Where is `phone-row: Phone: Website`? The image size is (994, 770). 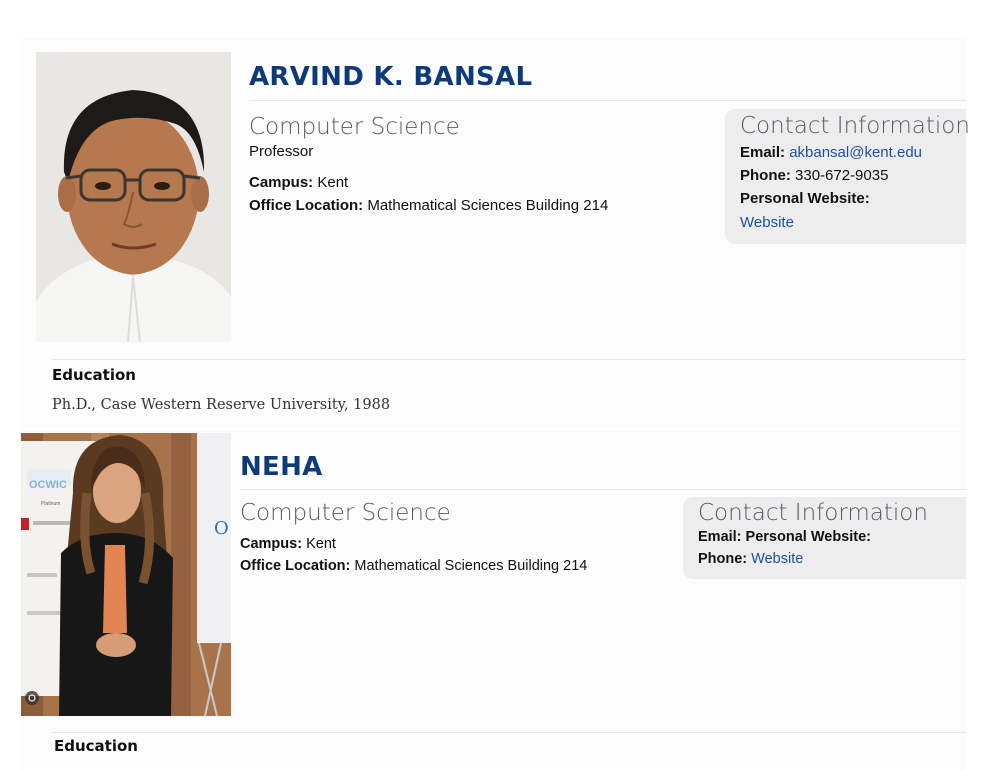 phone-row: Phone: Website is located at coordinates (750, 559).